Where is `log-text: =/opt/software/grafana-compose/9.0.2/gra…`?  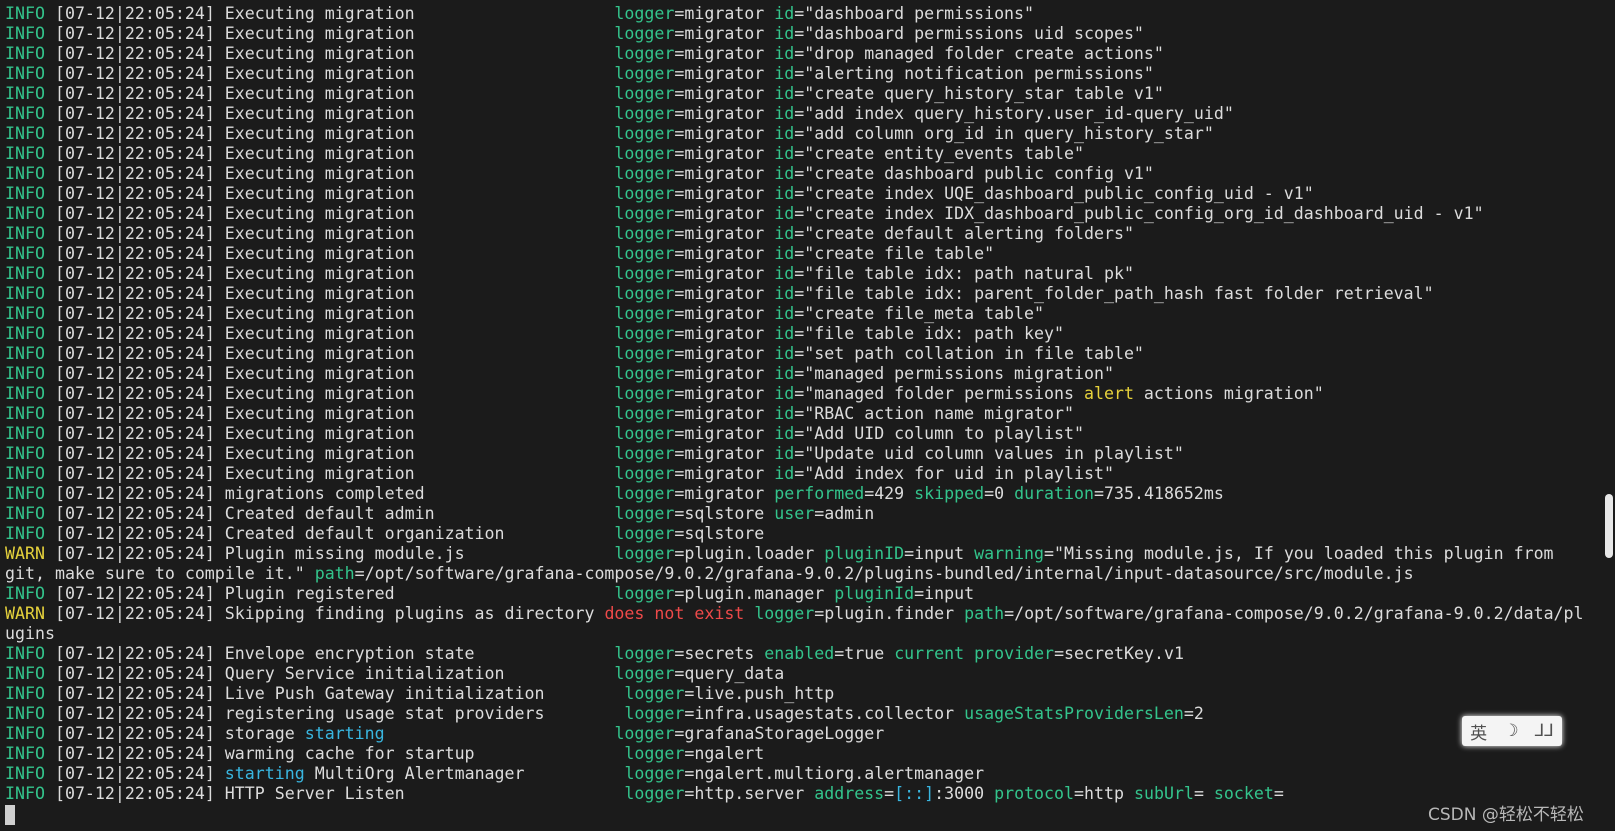 log-text: =/opt/software/grafana-compose/9.0.2/gra… is located at coordinates (1294, 613).